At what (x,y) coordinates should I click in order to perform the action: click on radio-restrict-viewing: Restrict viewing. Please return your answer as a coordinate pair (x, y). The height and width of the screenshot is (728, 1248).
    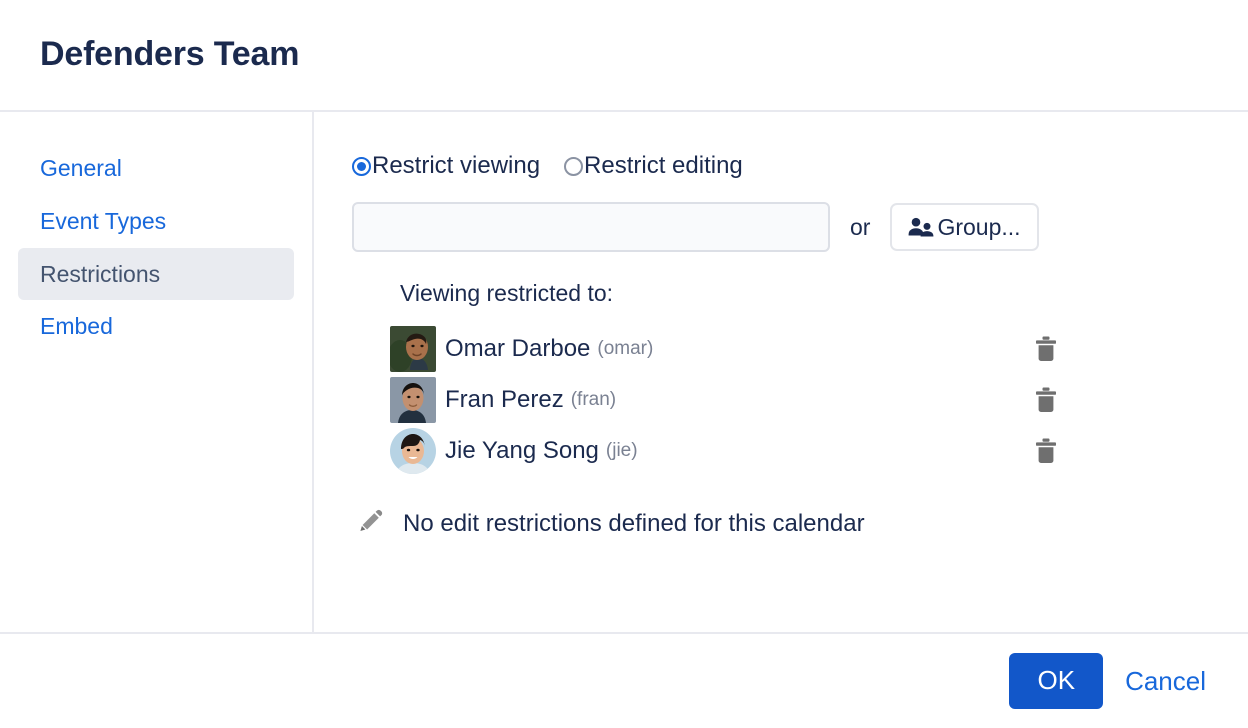
    Looking at the image, I should click on (446, 166).